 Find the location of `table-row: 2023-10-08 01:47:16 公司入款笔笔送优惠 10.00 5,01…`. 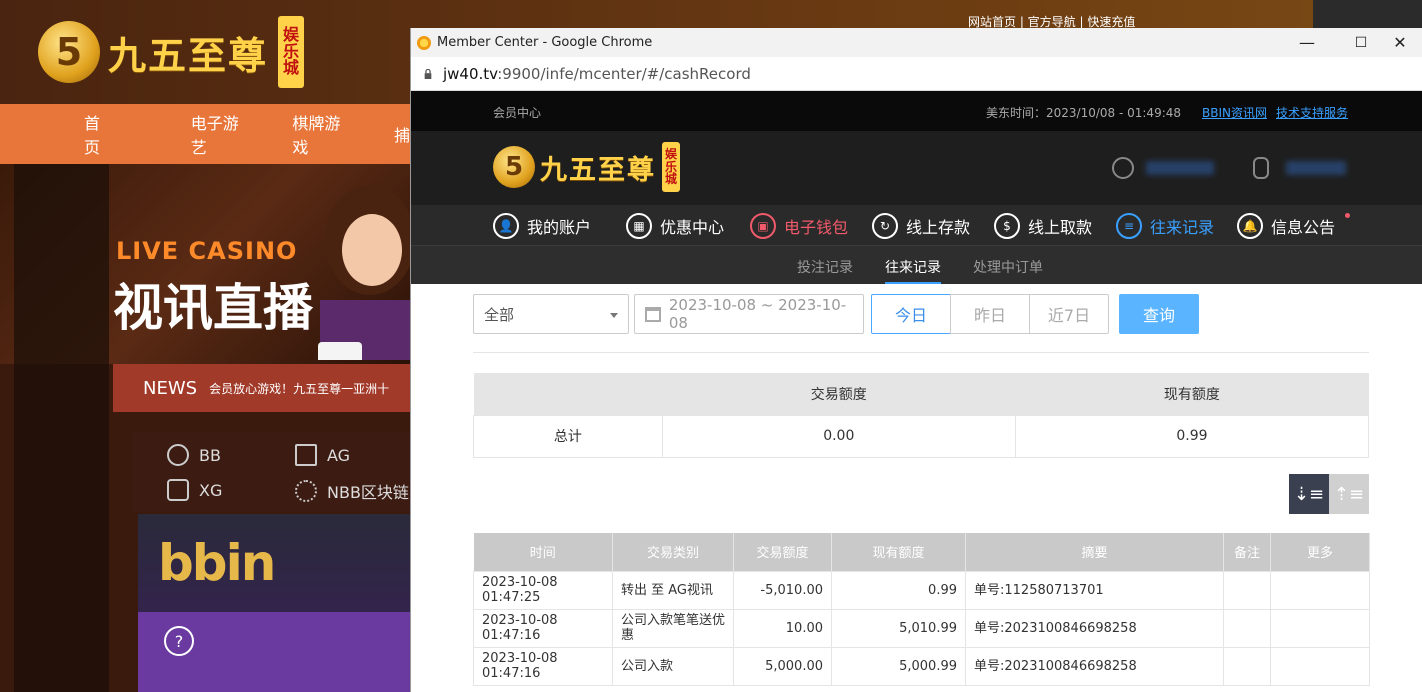

table-row: 2023-10-08 01:47:16 公司入款笔笔送优惠 10.00 5,01… is located at coordinates (921, 628).